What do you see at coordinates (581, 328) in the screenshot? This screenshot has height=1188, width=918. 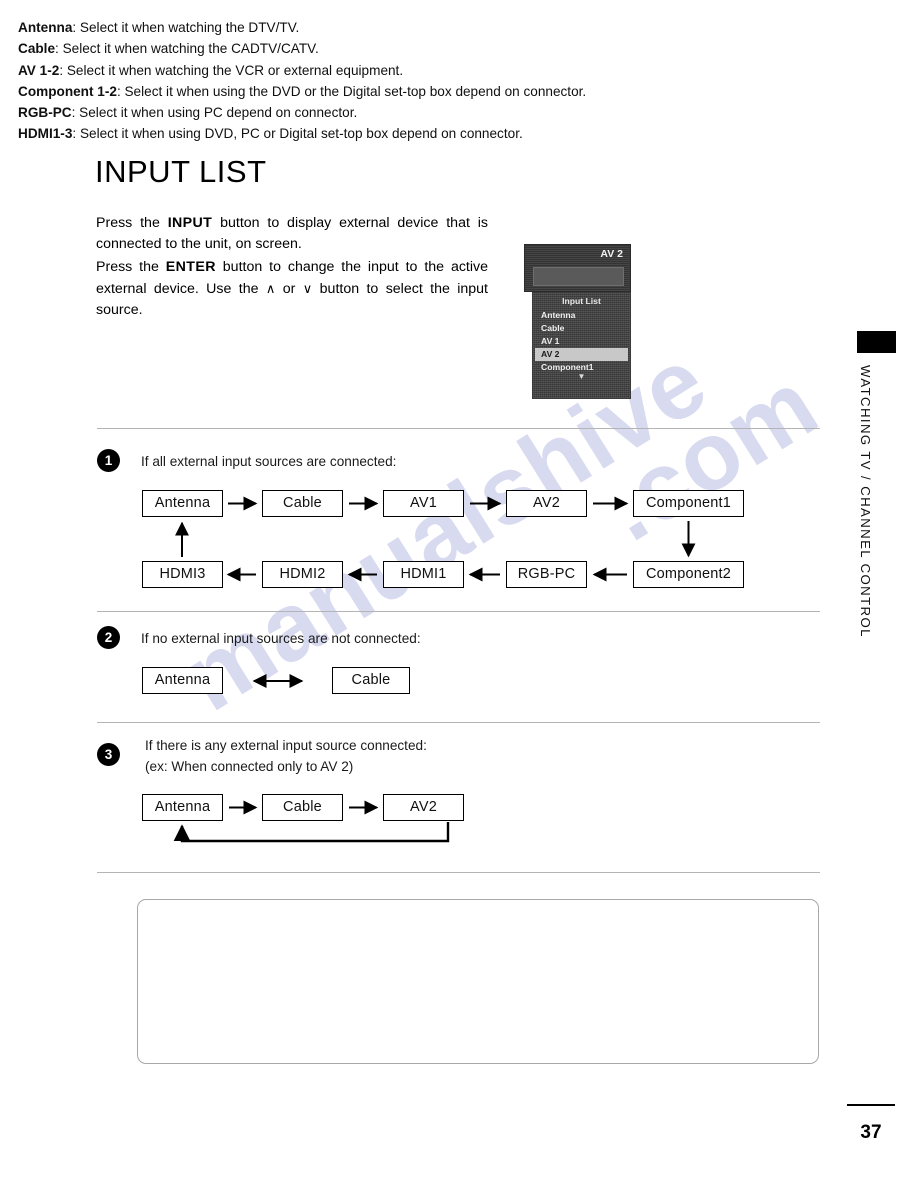 I see `tv-menu-item-cable: Cable` at bounding box center [581, 328].